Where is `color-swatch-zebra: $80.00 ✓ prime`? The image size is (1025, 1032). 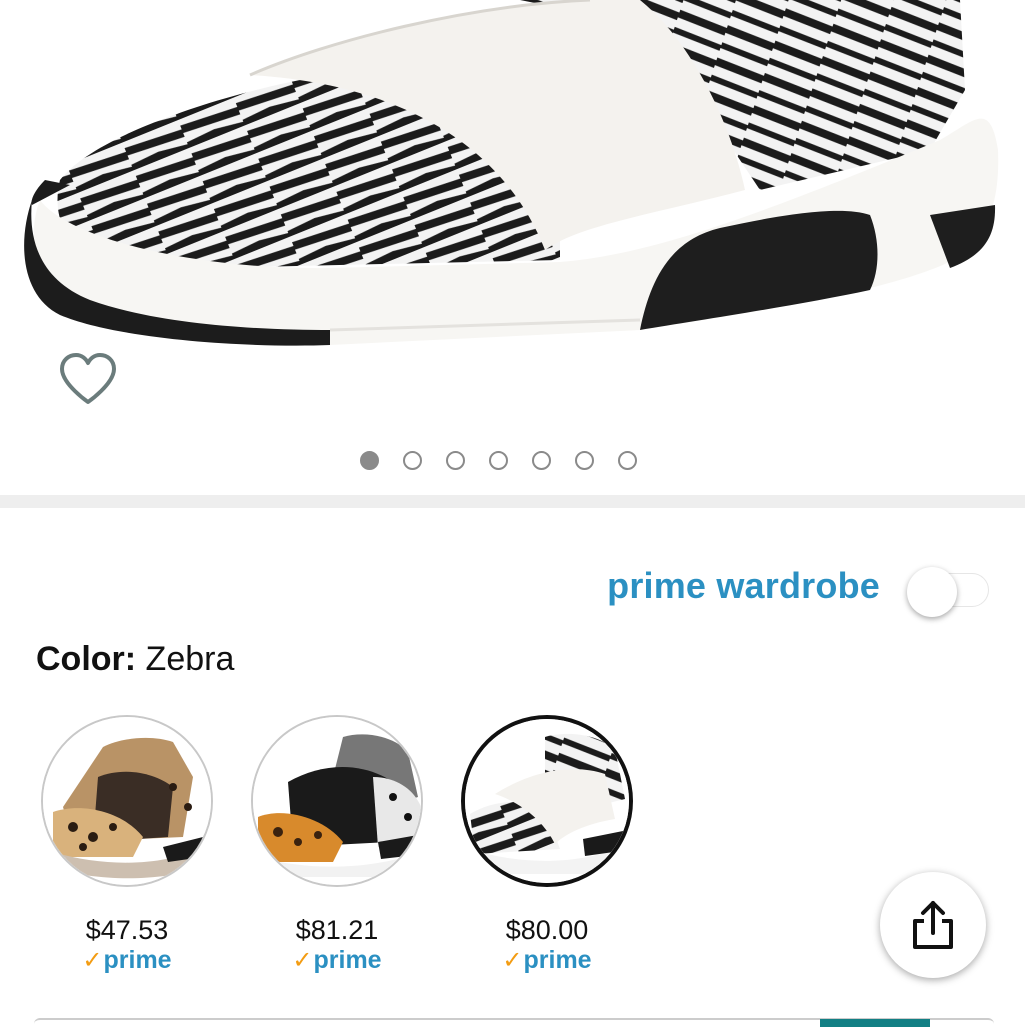
color-swatch-zebra: $80.00 ✓ prime is located at coordinates (547, 845).